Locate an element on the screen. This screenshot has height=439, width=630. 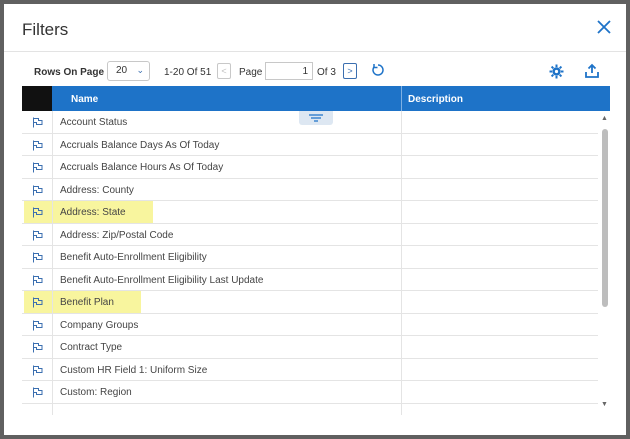
table-row: Address: County is located at coordinates (310, 189).